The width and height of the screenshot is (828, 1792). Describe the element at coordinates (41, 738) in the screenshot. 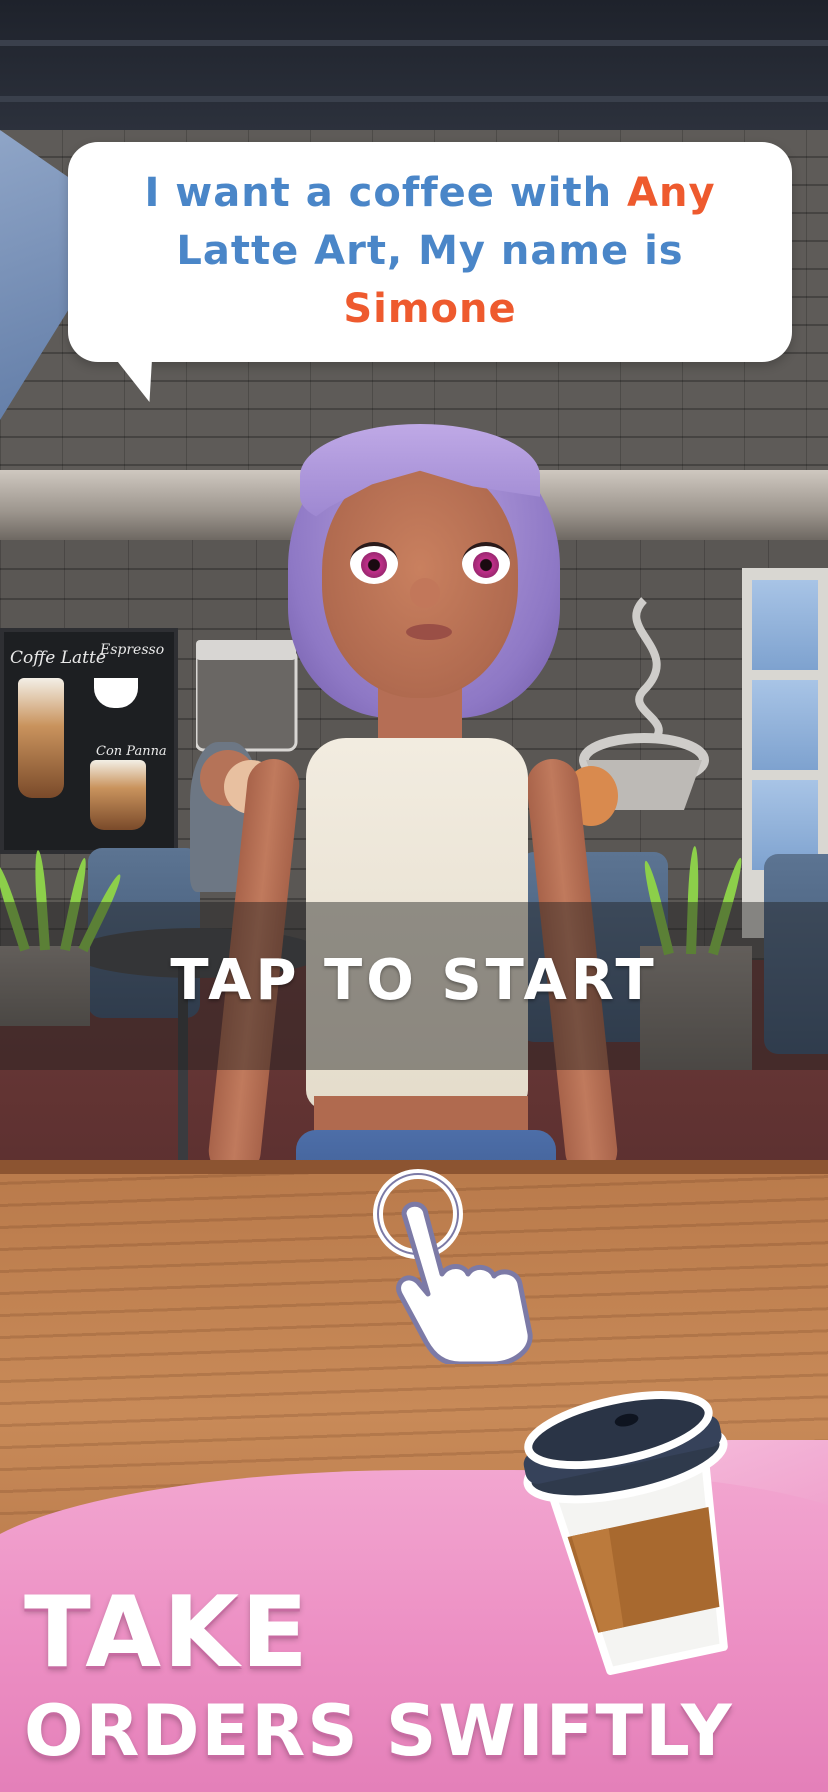

I see `latte-glass-icon` at that location.